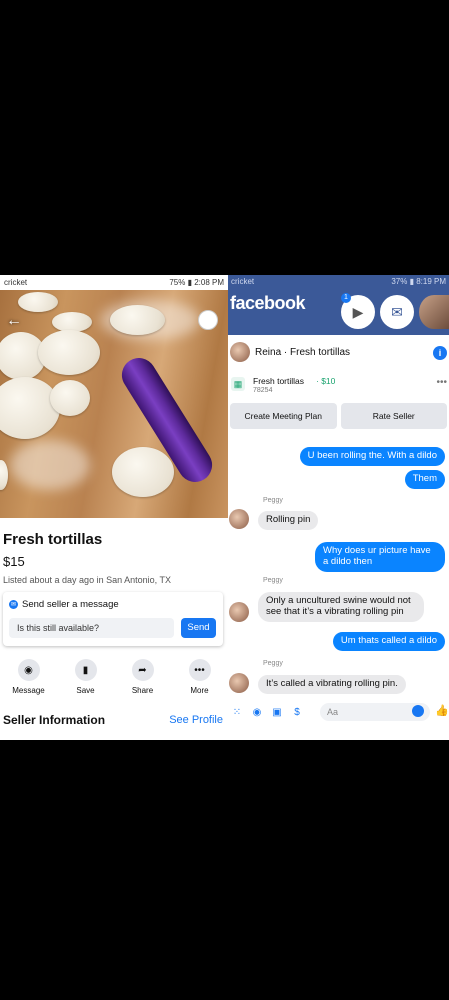 The width and height of the screenshot is (449, 1000). What do you see at coordinates (199, 690) in the screenshot?
I see `action-label: More` at bounding box center [199, 690].